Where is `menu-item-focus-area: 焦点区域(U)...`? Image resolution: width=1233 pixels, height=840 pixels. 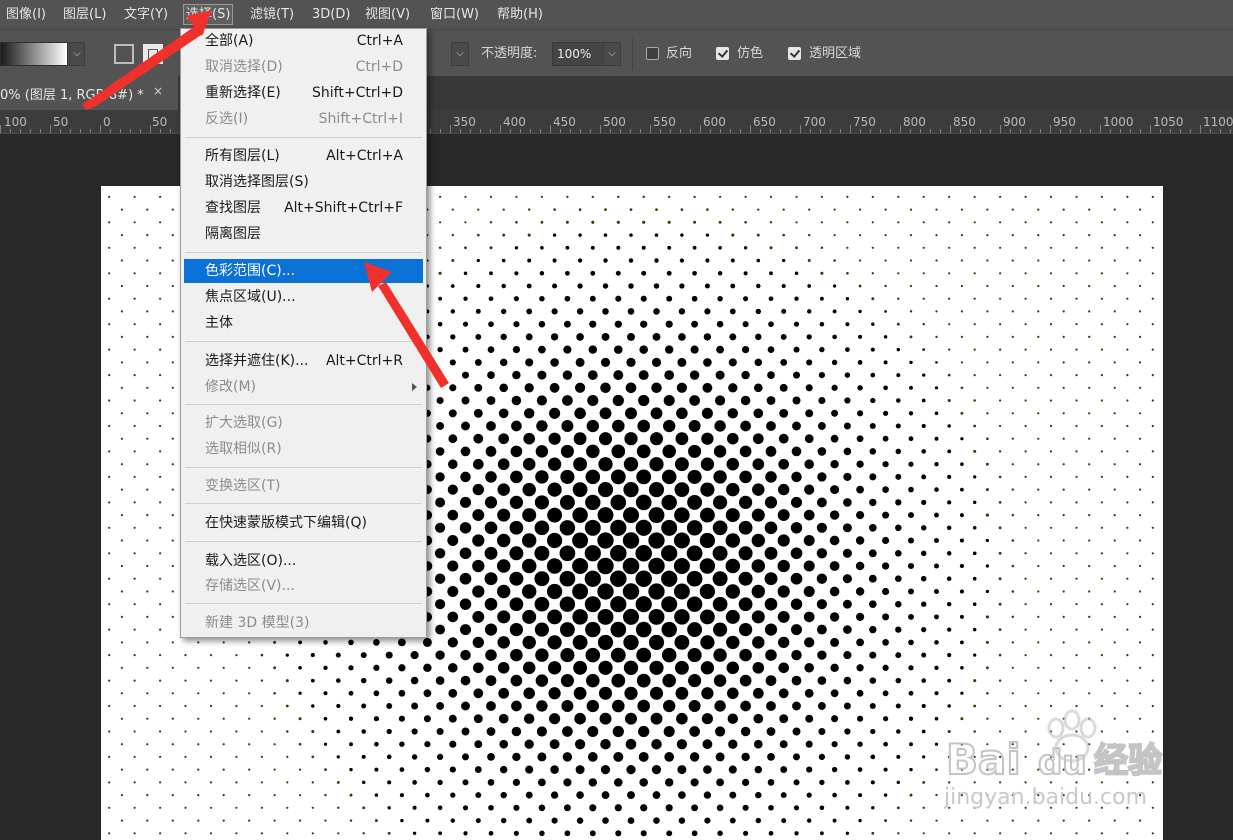 menu-item-focus-area: 焦点区域(U)... is located at coordinates (303, 297).